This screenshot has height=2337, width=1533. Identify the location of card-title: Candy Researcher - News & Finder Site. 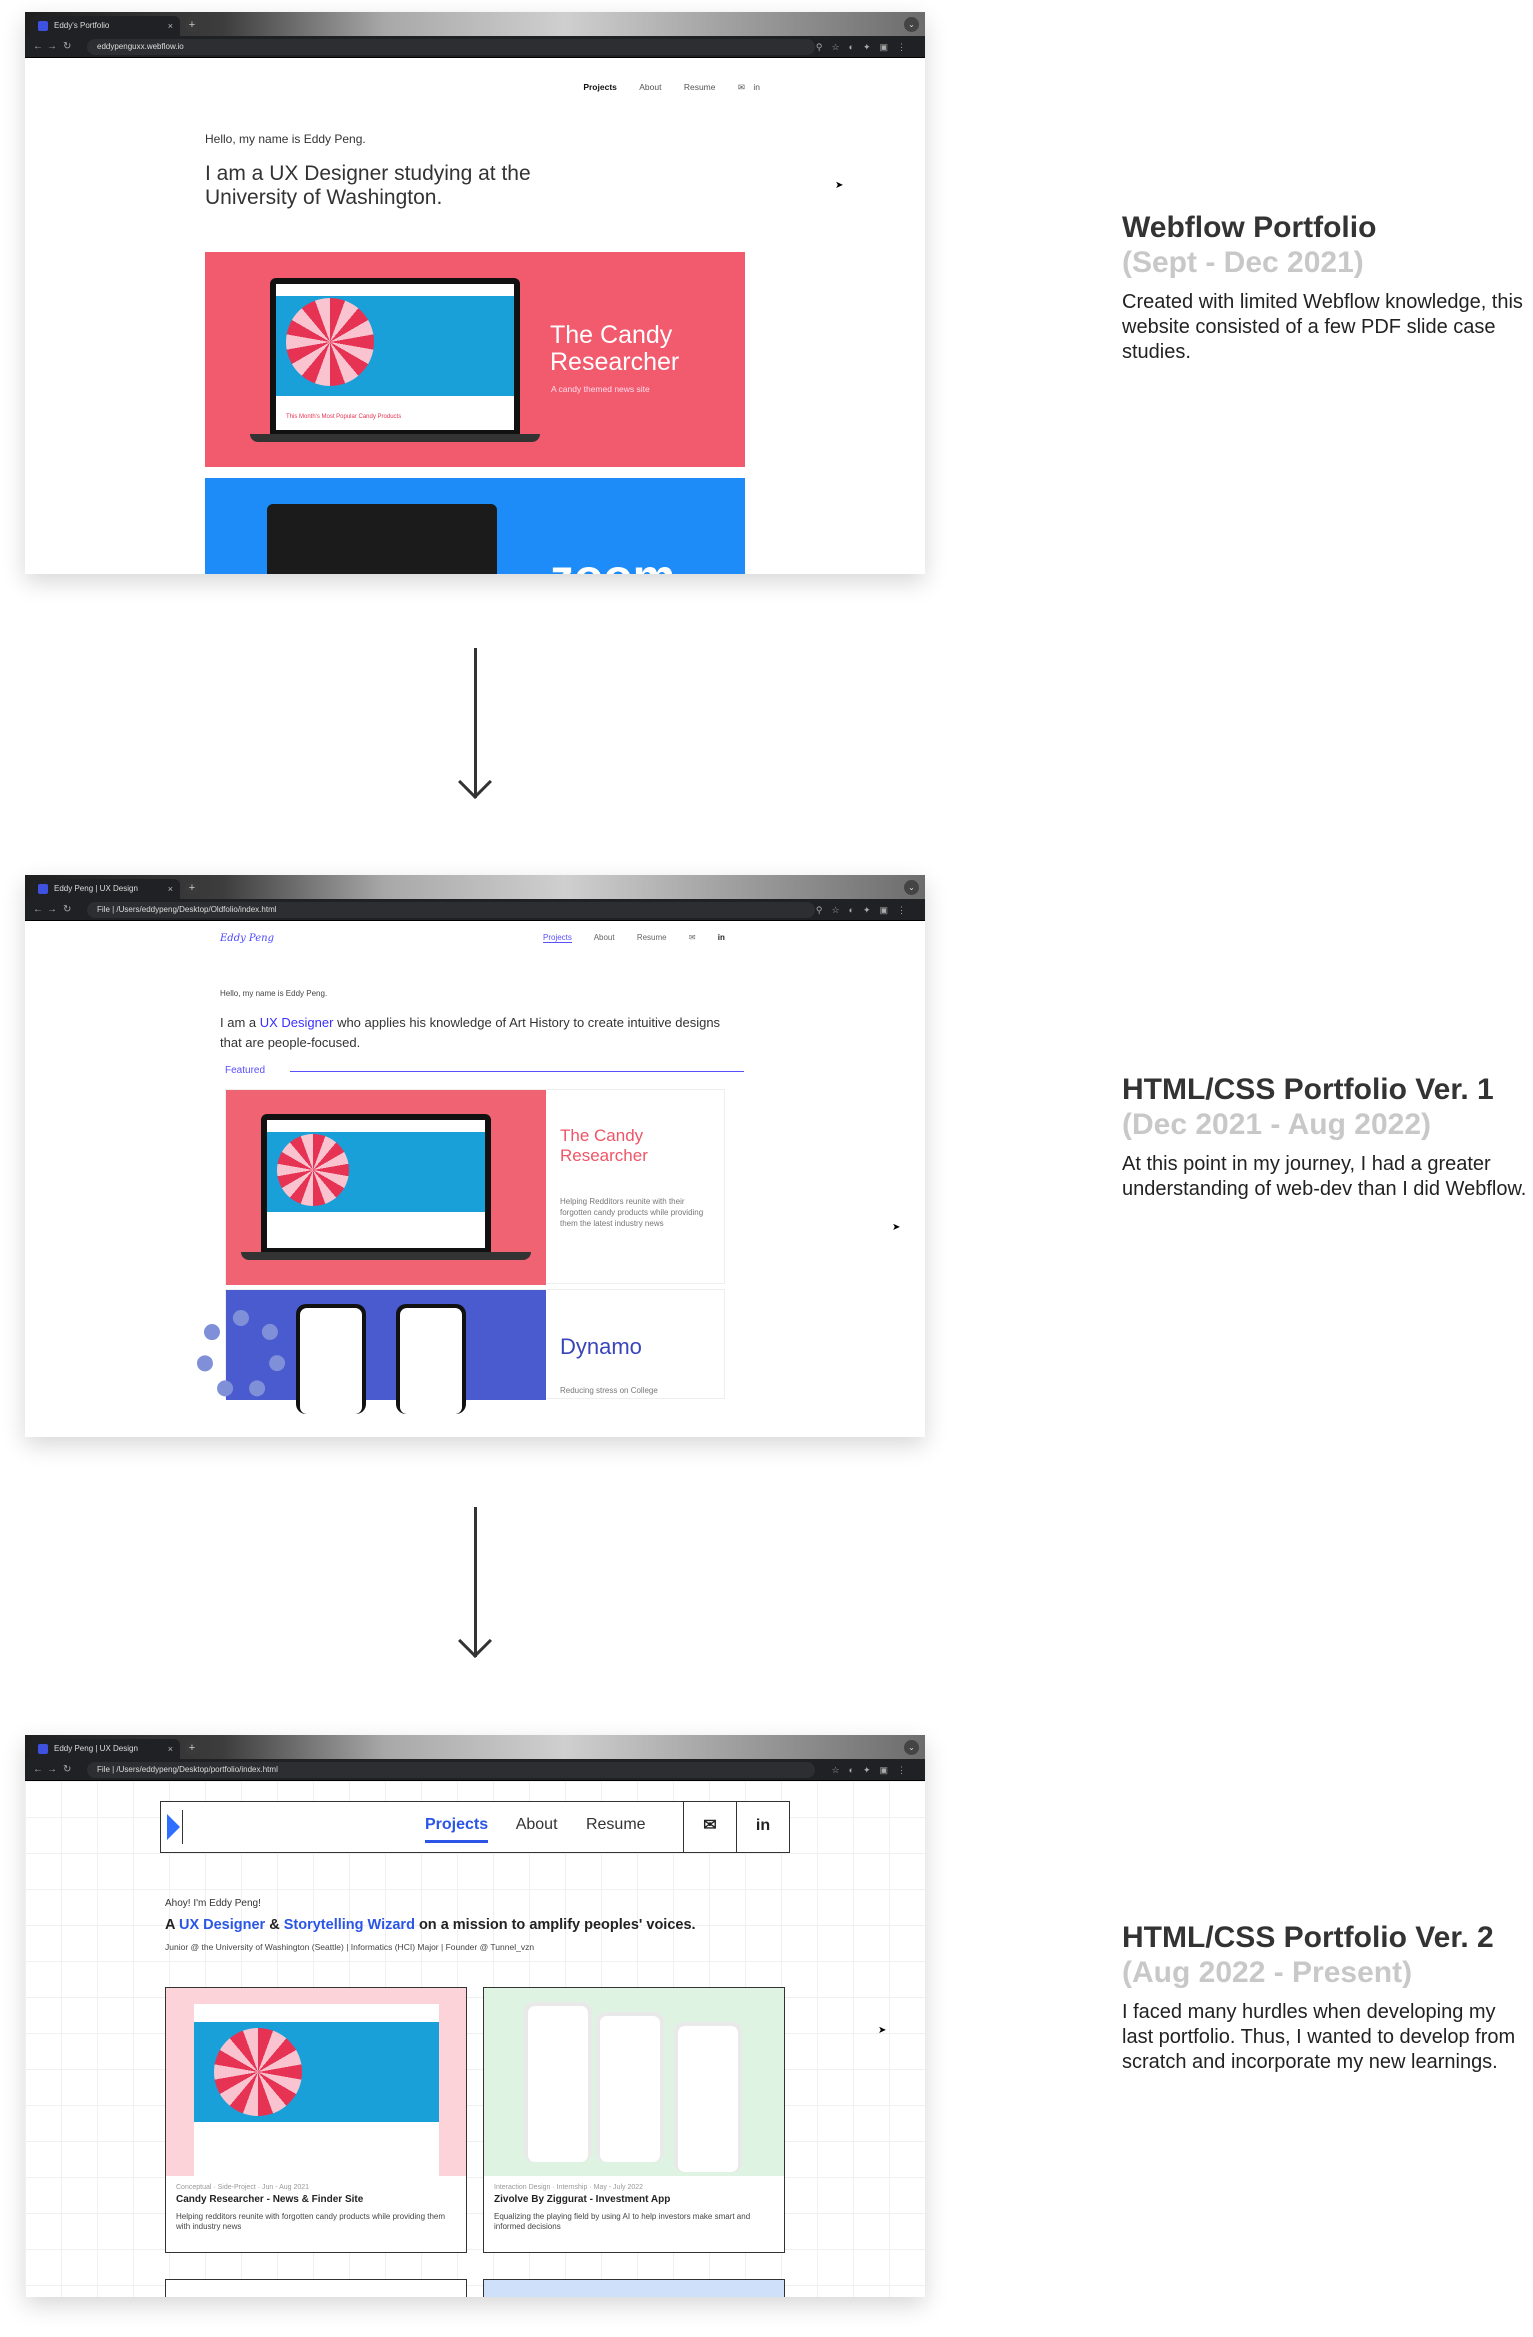
(270, 2199).